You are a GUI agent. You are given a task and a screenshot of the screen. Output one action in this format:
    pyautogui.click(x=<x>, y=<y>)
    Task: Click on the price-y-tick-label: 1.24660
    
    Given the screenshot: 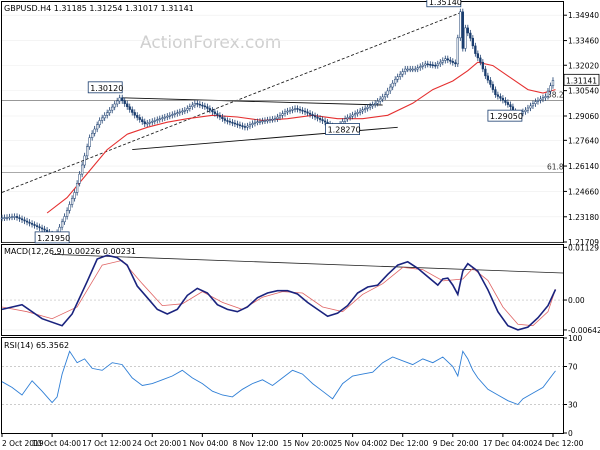 What is the action you would take?
    pyautogui.click(x=583, y=191)
    